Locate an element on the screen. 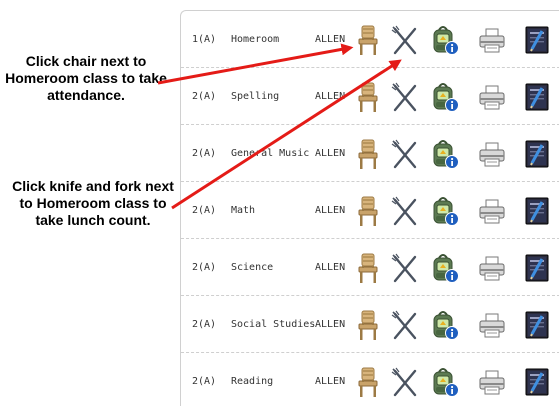  class-row-reading: 2(A) Reading ALLEN is located at coordinates (370, 381).